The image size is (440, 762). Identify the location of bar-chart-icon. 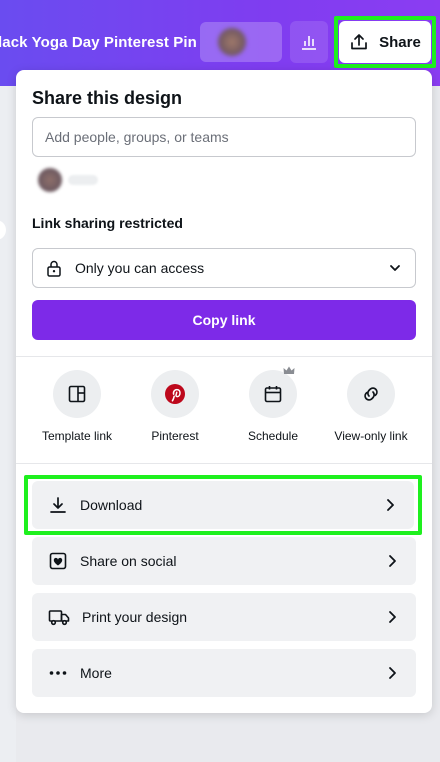
(309, 43).